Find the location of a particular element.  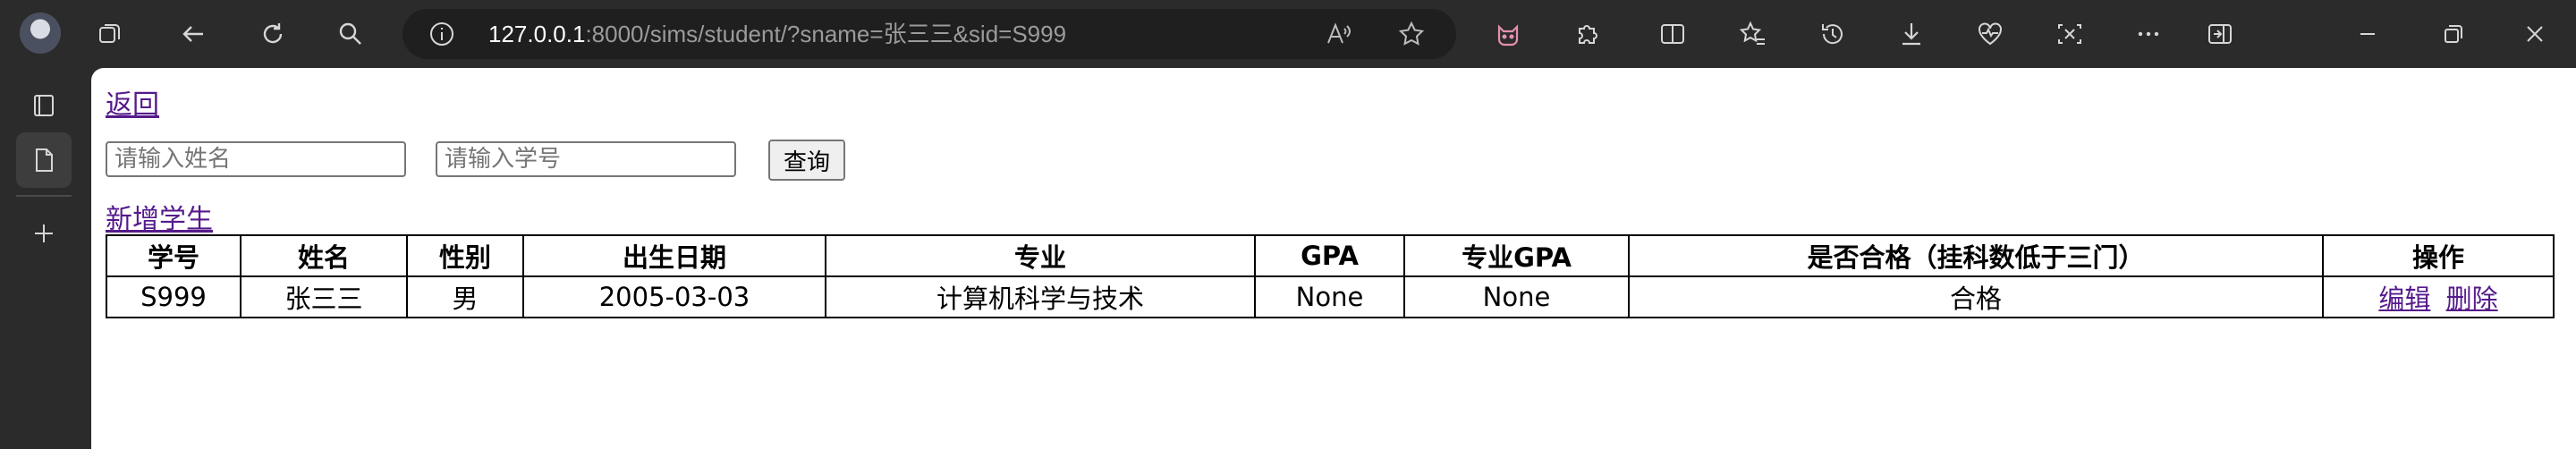

gpa-cell: None is located at coordinates (1329, 296).